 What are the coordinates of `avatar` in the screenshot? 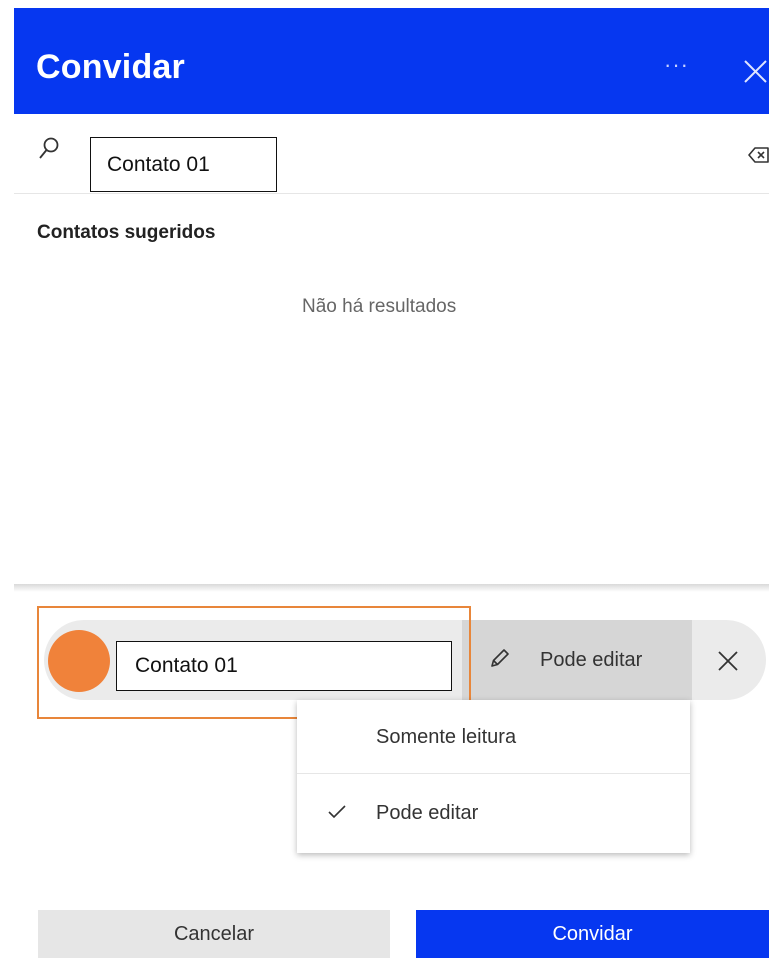 It's located at (79, 661).